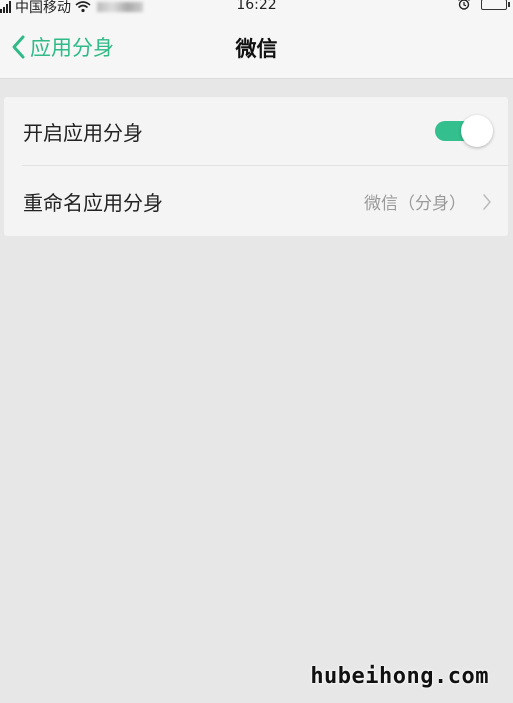  Describe the element at coordinates (495, 5) in the screenshot. I see `battery-icon` at that location.